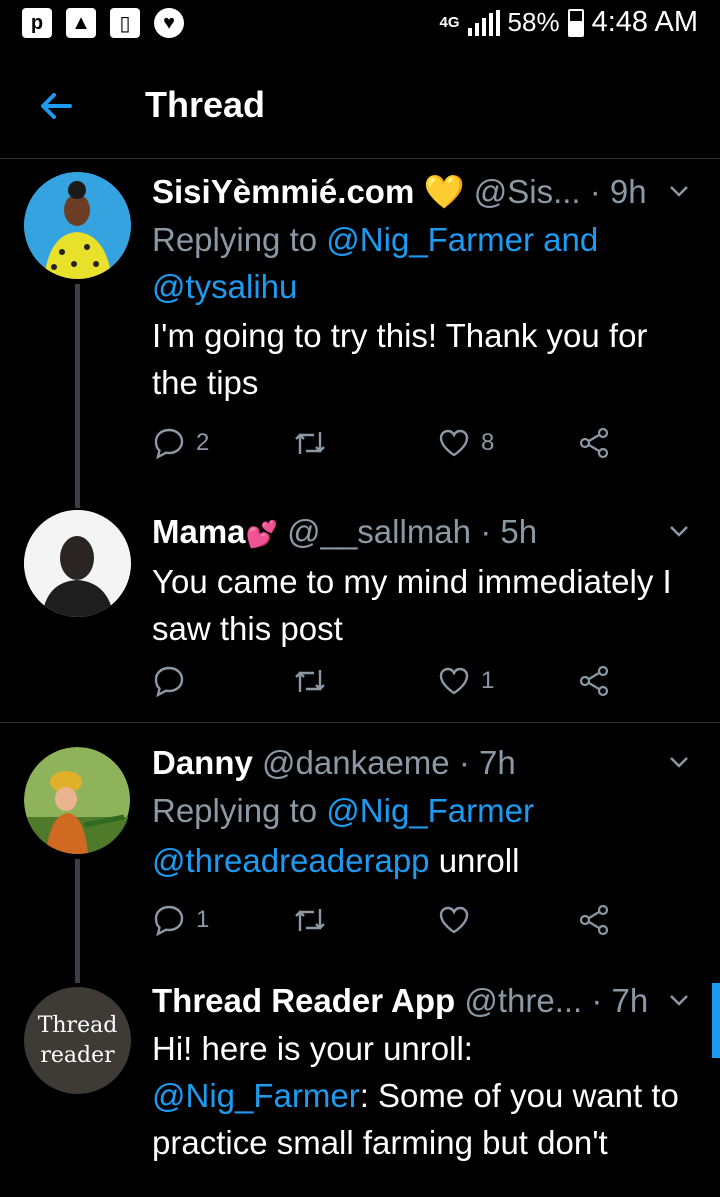 The width and height of the screenshot is (720, 1197). Describe the element at coordinates (618, 191) in the screenshot. I see `timestamp: · 9h` at that location.